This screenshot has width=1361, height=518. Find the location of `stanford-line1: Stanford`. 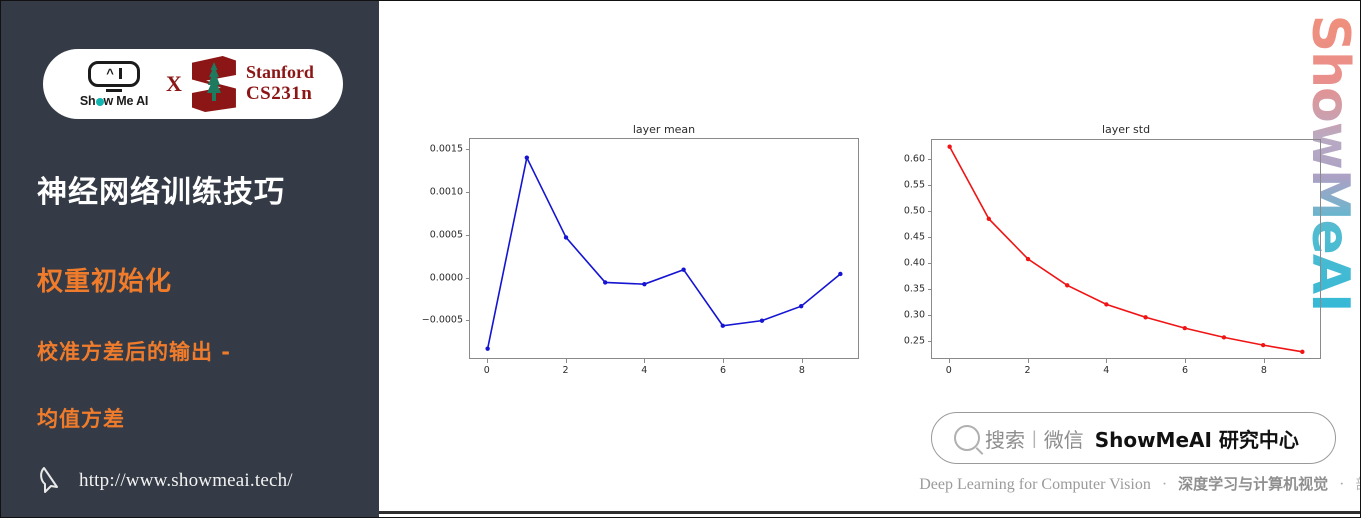

stanford-line1: Stanford is located at coordinates (279, 72).